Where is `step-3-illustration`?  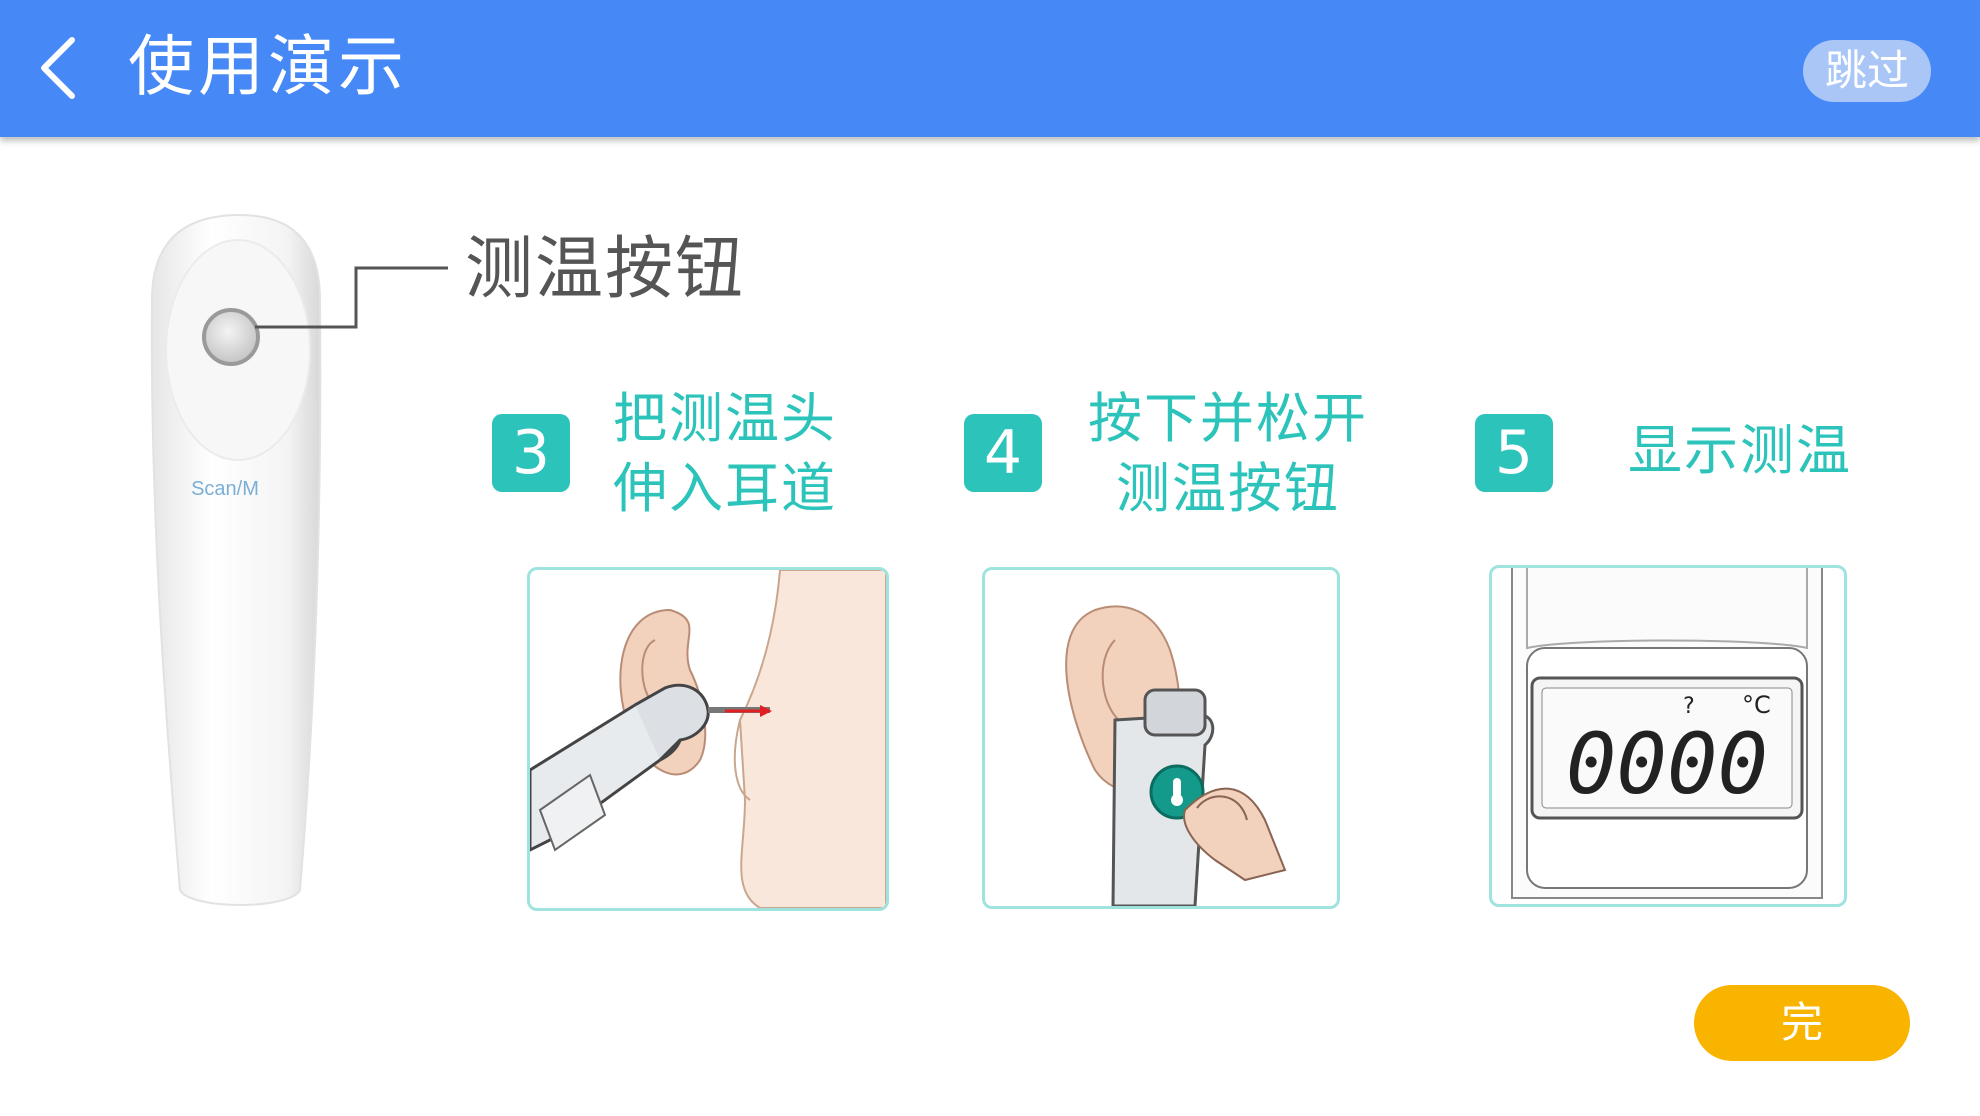 step-3-illustration is located at coordinates (708, 739).